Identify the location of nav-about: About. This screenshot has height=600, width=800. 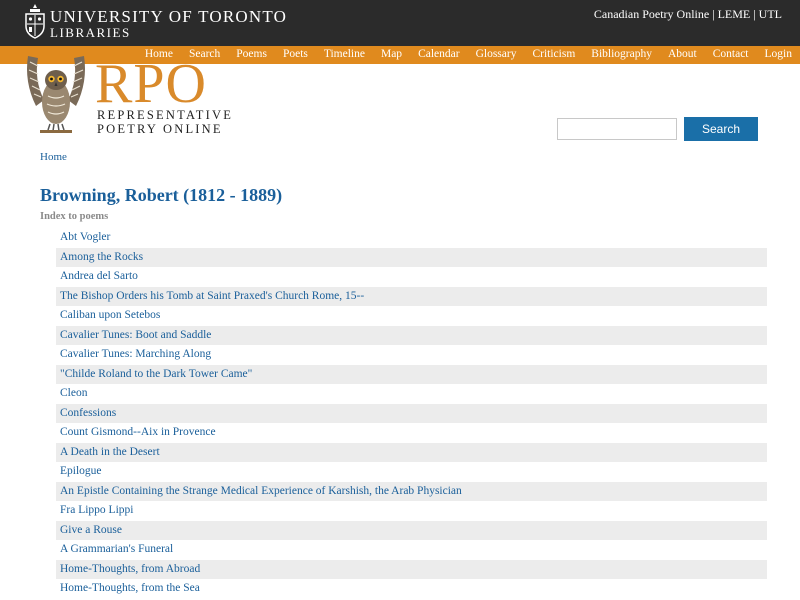
(682, 54).